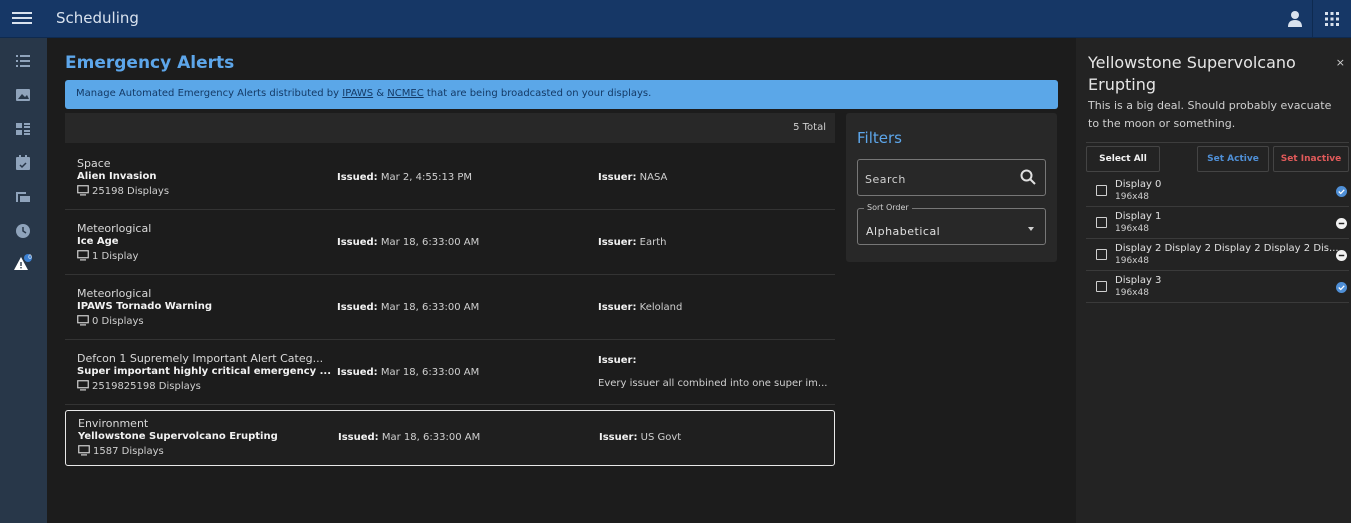 This screenshot has width=1351, height=523. Describe the element at coordinates (951, 177) in the screenshot. I see `search-input: Search` at that location.